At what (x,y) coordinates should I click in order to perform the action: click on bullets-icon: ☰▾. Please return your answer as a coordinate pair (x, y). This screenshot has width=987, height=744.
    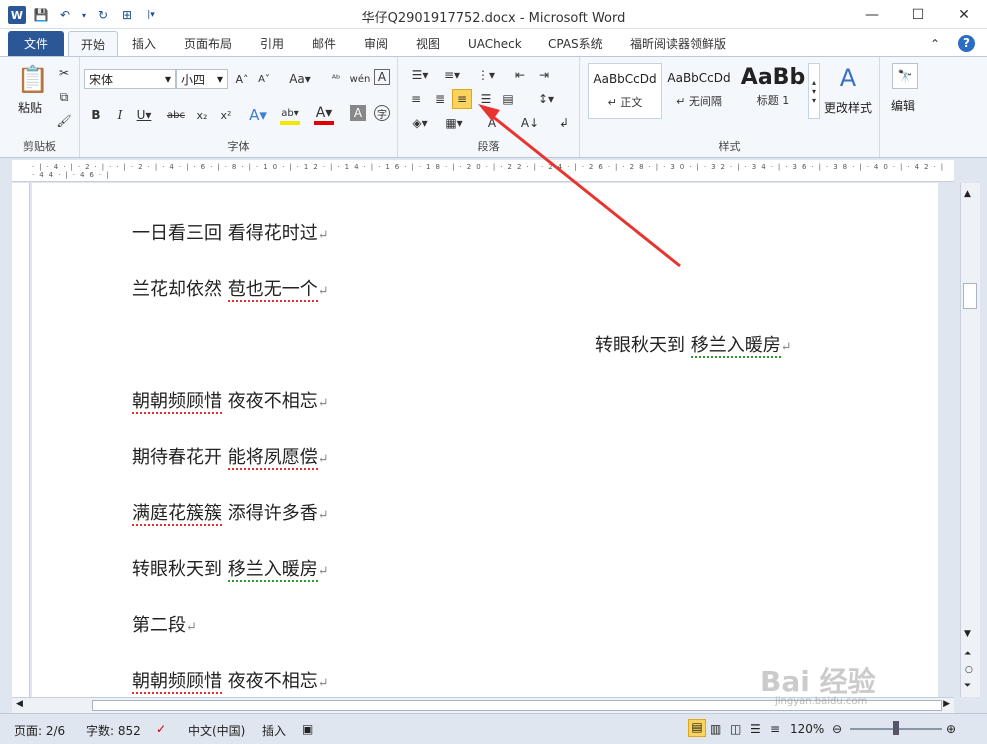
    Looking at the image, I should click on (420, 75).